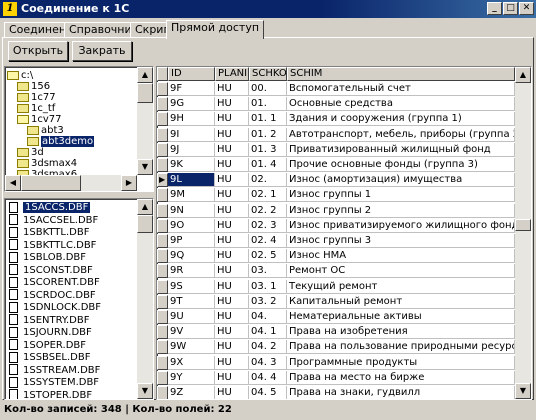 This screenshot has height=420, width=536. What do you see at coordinates (401, 362) in the screenshot?
I see `grid-cell: Программные продукты` at bounding box center [401, 362].